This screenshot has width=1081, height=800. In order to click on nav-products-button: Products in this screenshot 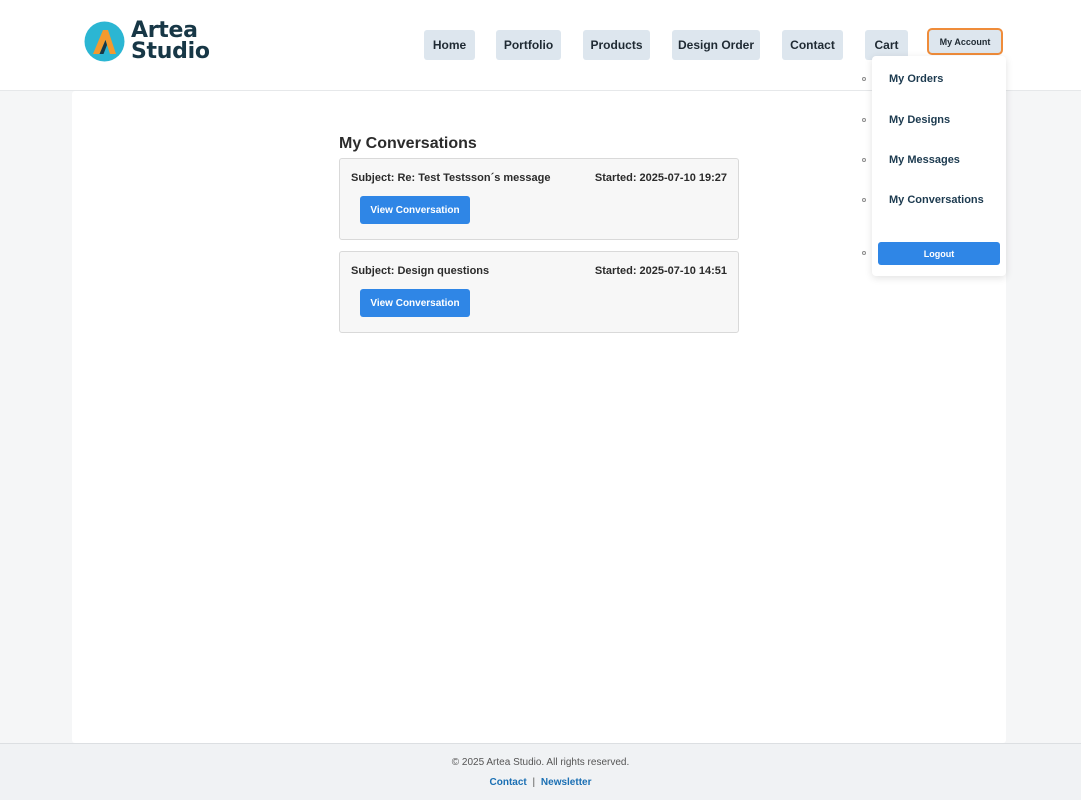, I will do `click(616, 45)`.